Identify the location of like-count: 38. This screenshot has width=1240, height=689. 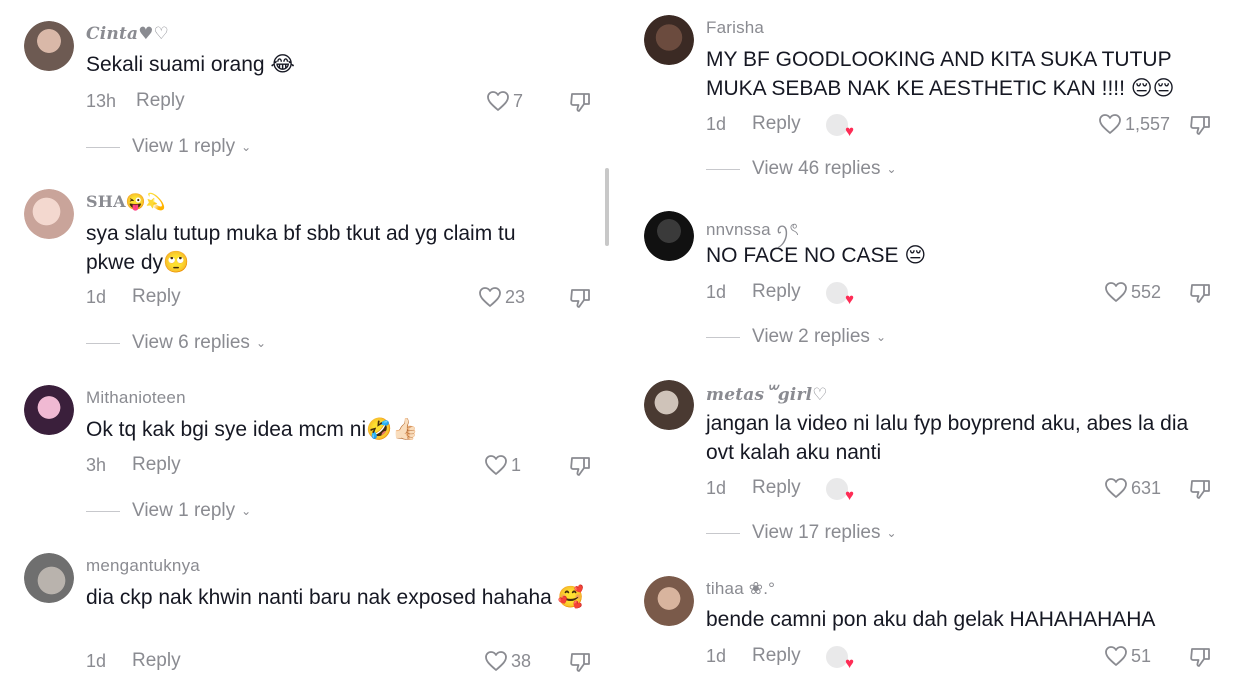
(521, 660).